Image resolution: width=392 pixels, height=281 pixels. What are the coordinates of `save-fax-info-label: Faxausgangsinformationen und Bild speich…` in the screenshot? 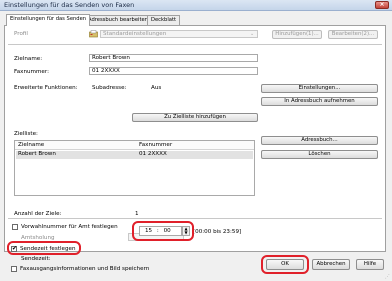 It's located at (85, 269).